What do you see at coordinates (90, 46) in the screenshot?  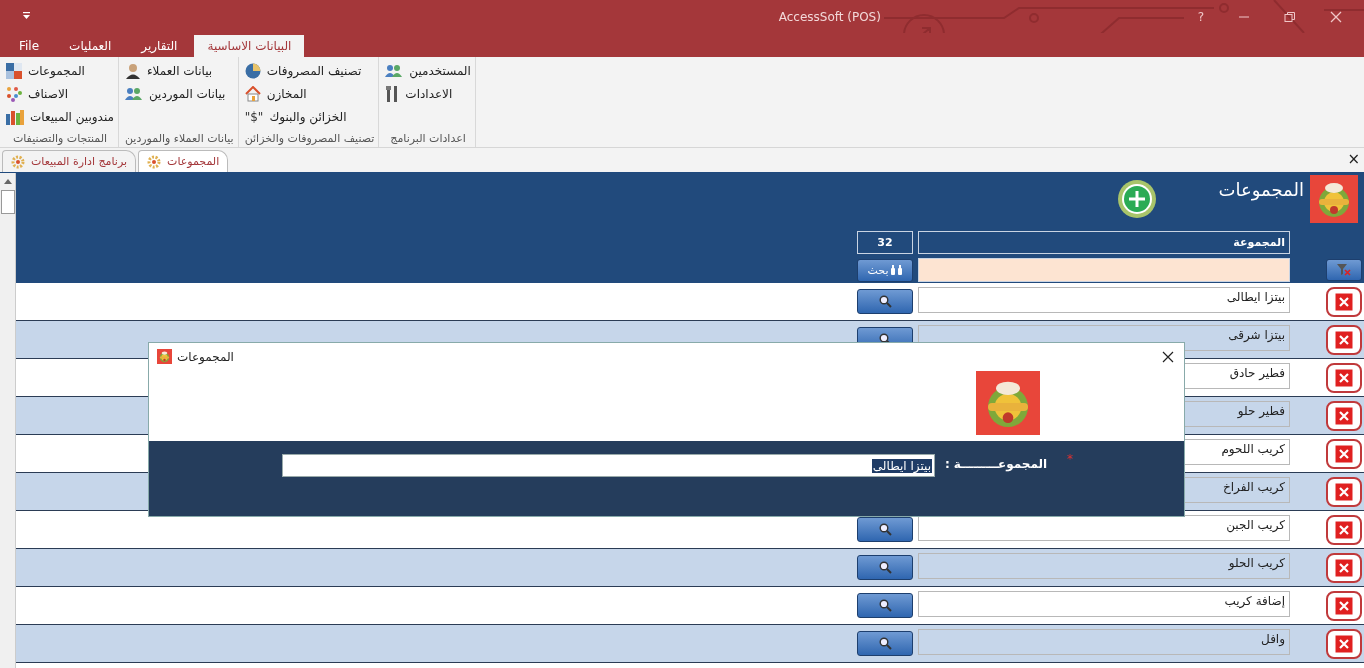 I see `ribbon-tab: العمليات` at bounding box center [90, 46].